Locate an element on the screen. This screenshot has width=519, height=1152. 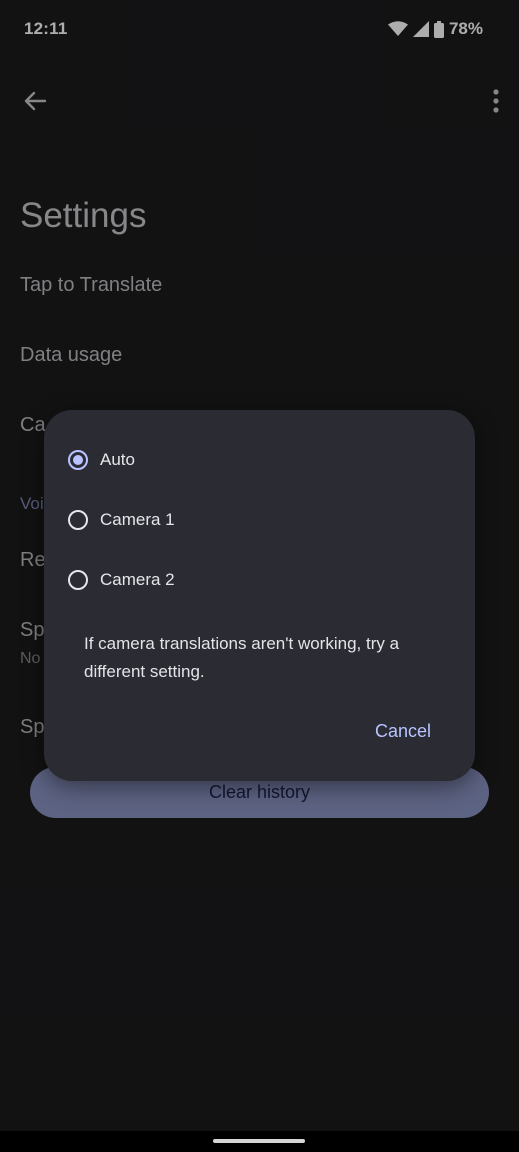
option-label: Camera 2 is located at coordinates (137, 579).